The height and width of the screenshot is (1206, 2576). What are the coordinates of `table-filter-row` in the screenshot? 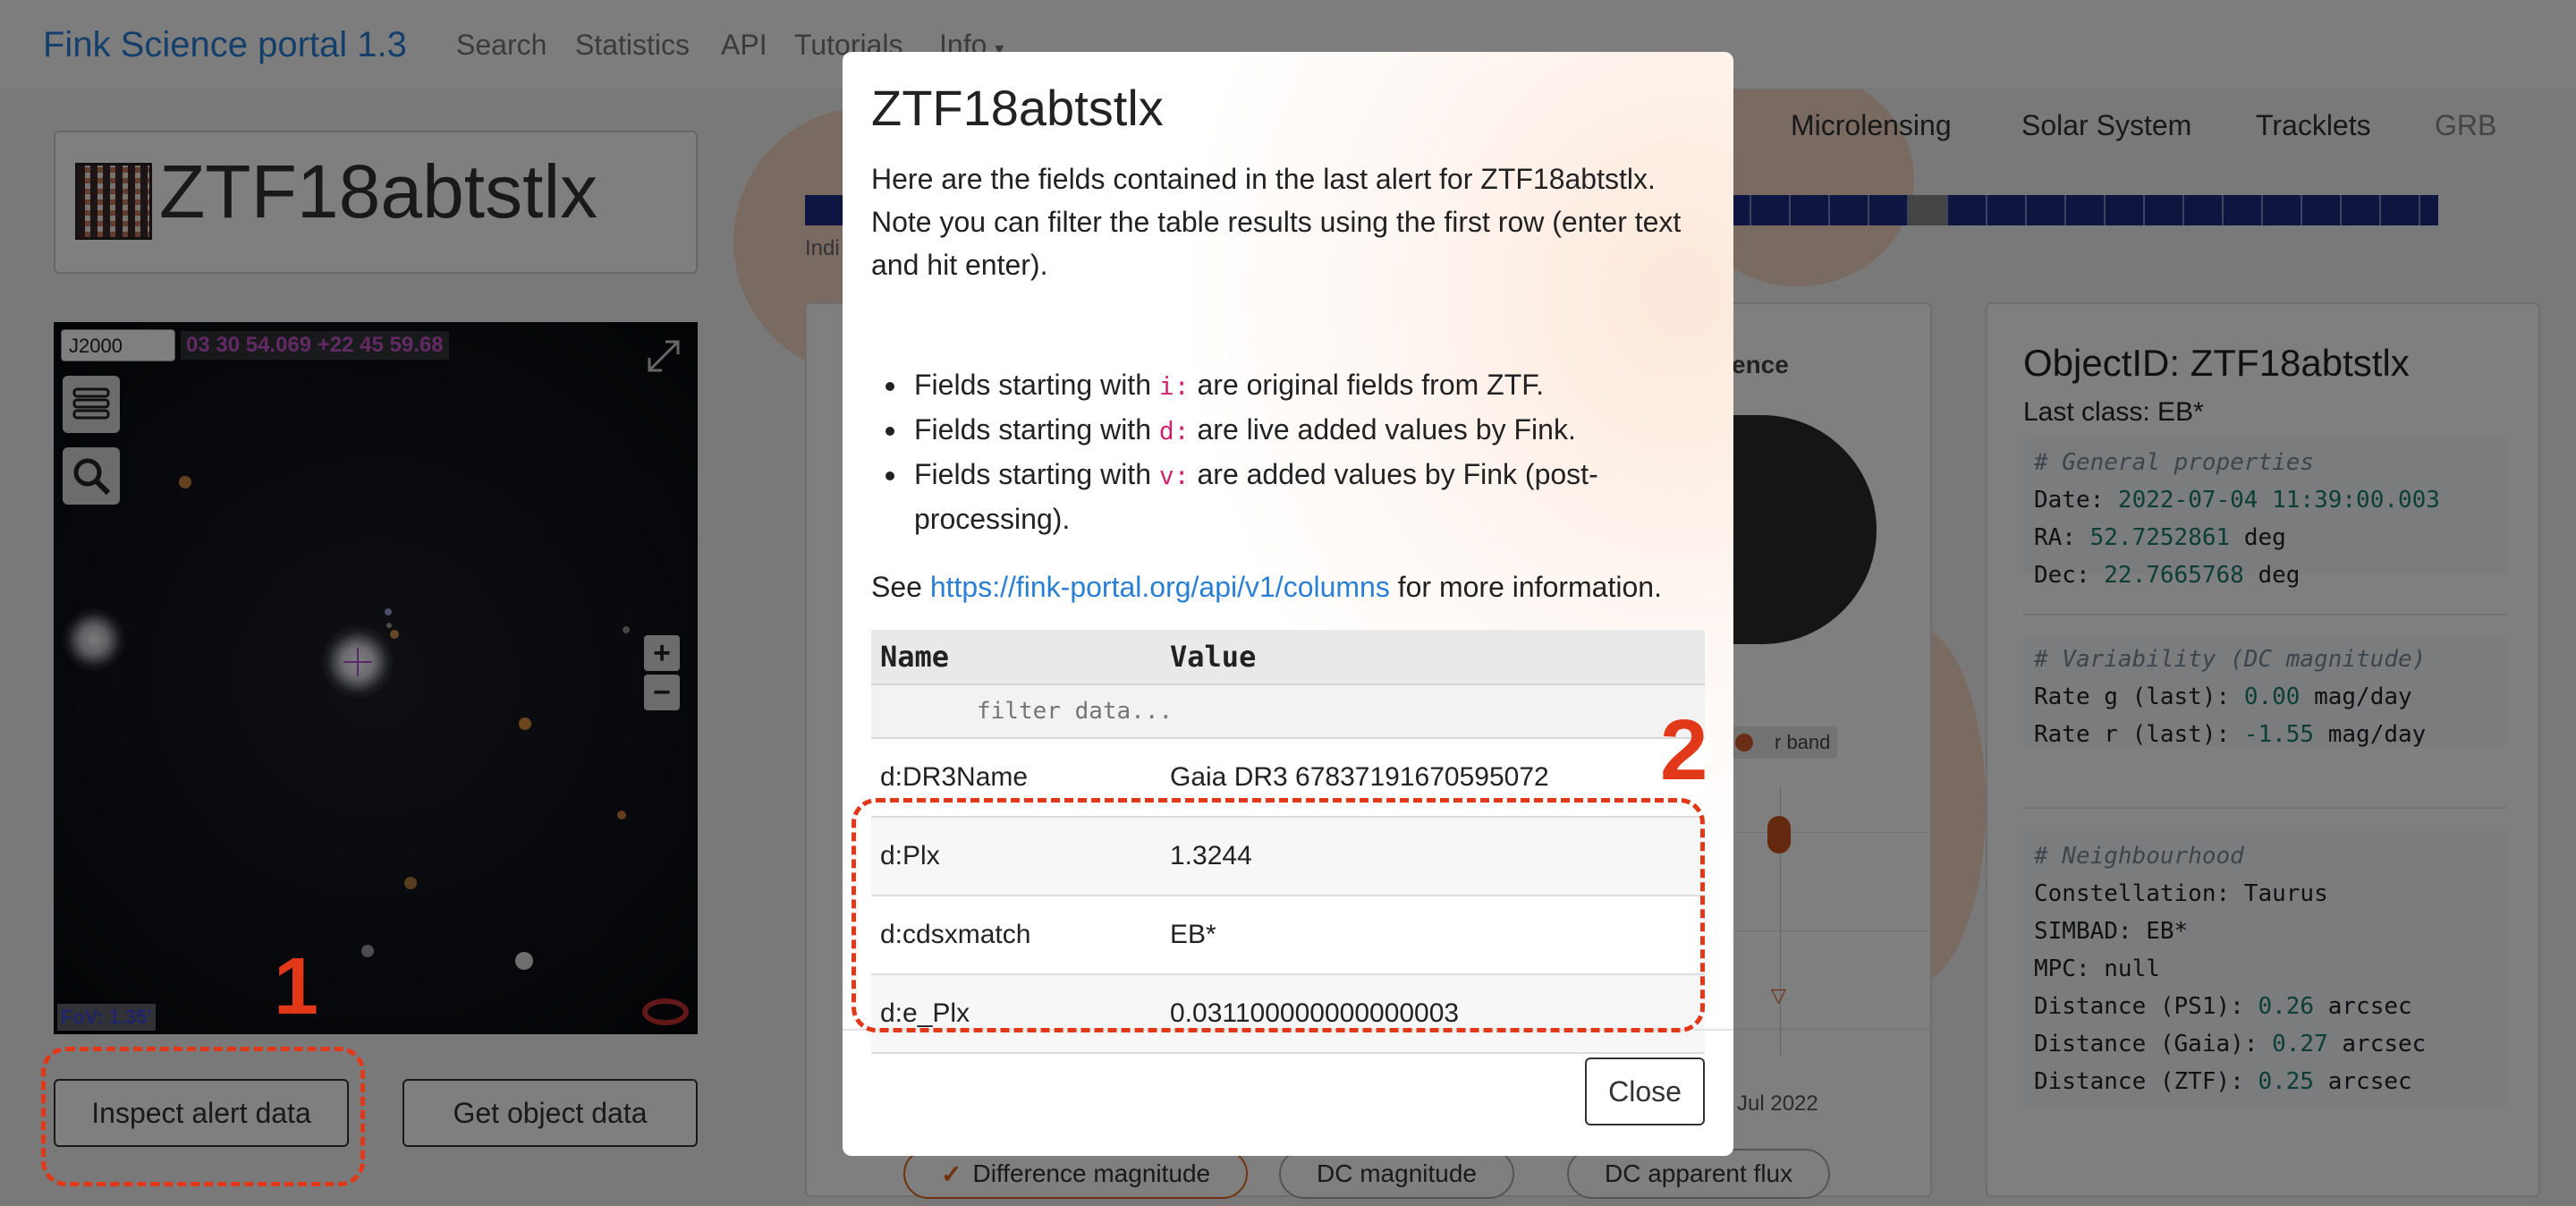 It's located at (1288, 712).